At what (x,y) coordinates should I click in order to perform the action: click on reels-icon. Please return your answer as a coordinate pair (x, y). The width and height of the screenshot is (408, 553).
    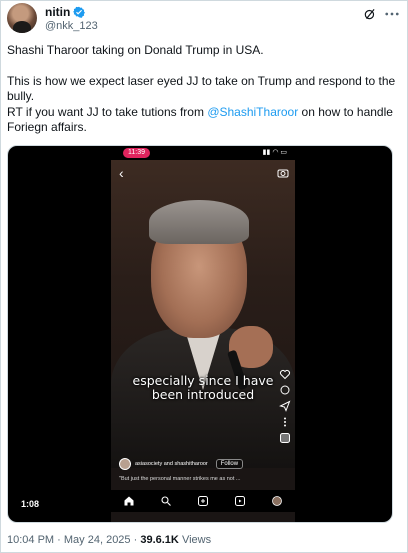
    Looking at the image, I should click on (239, 501).